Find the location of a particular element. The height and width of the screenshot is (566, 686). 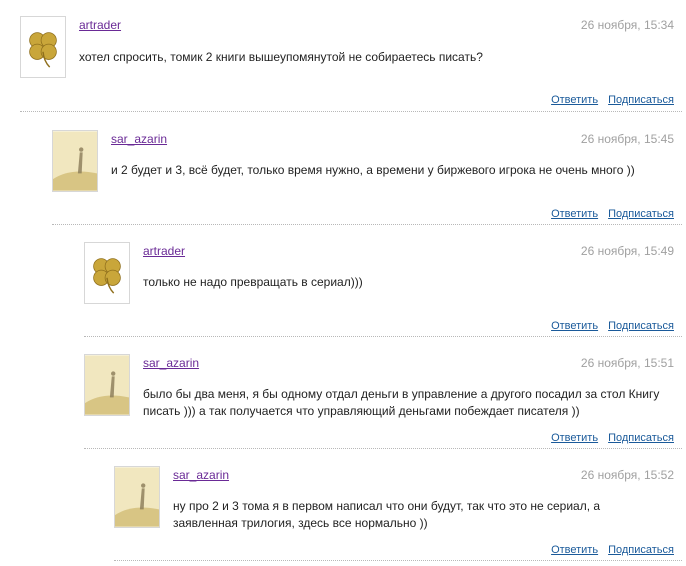

comment-date: 26 ноября, 15:49 is located at coordinates (627, 251).